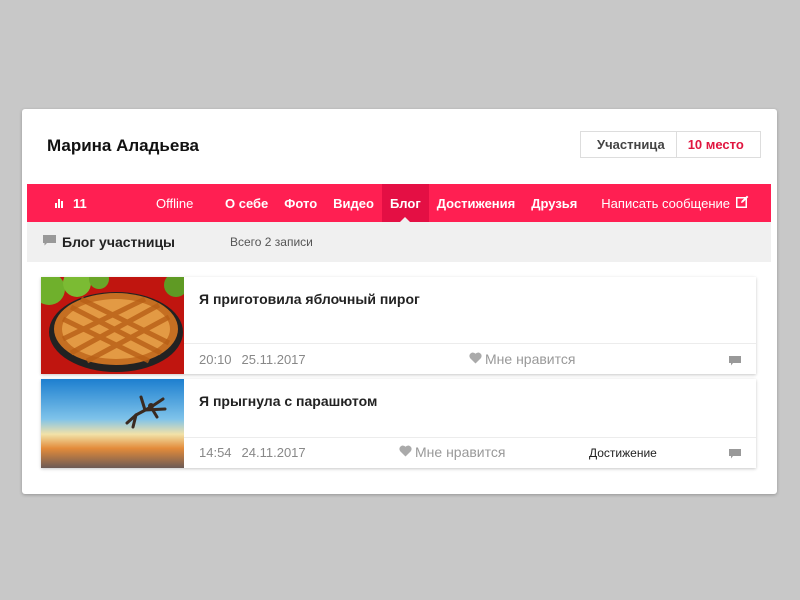  Describe the element at coordinates (119, 242) in the screenshot. I see `blog-title: Блог участницы` at that location.